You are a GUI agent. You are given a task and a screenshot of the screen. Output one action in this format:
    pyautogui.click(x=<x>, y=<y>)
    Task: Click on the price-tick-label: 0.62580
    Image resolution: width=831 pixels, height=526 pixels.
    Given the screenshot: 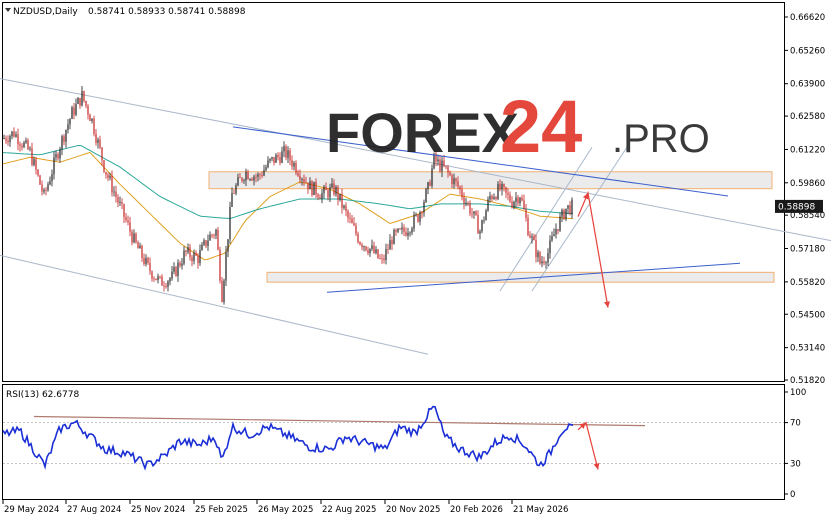 What is the action you would take?
    pyautogui.click(x=807, y=117)
    